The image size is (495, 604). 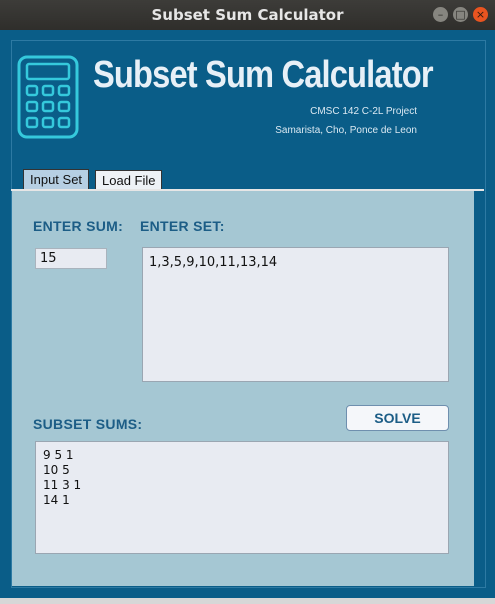 I want to click on enter-set-label: ENTER SET:, so click(x=182, y=226).